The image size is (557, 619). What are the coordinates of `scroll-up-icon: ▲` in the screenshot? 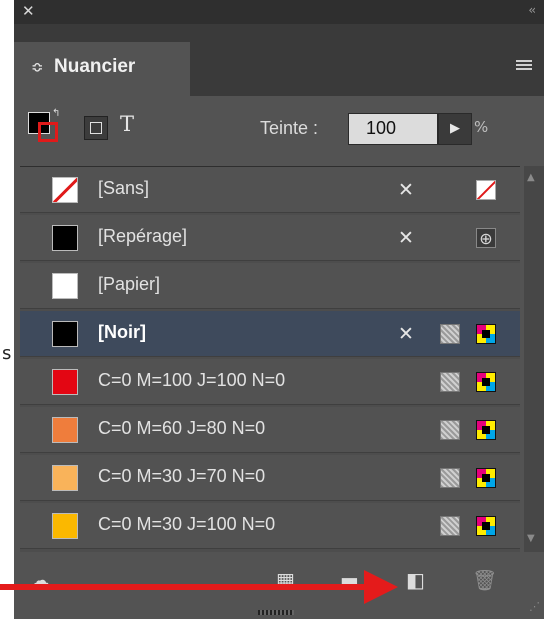 It's located at (531, 177).